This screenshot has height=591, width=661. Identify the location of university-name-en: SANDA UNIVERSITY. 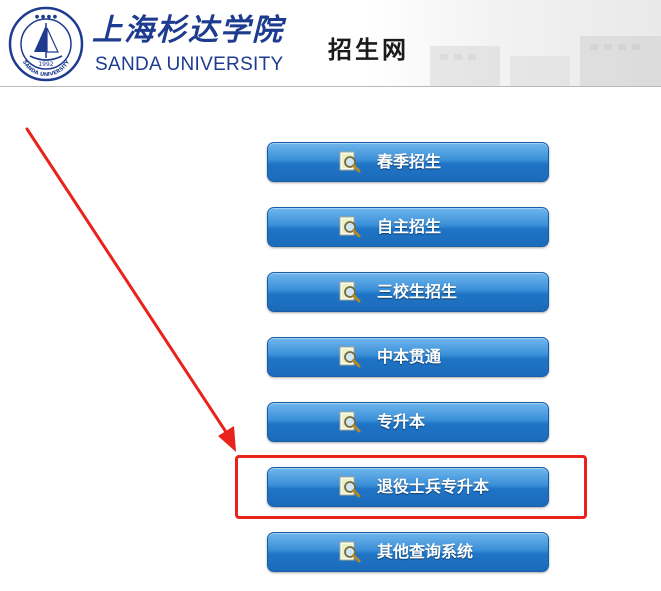
(189, 64).